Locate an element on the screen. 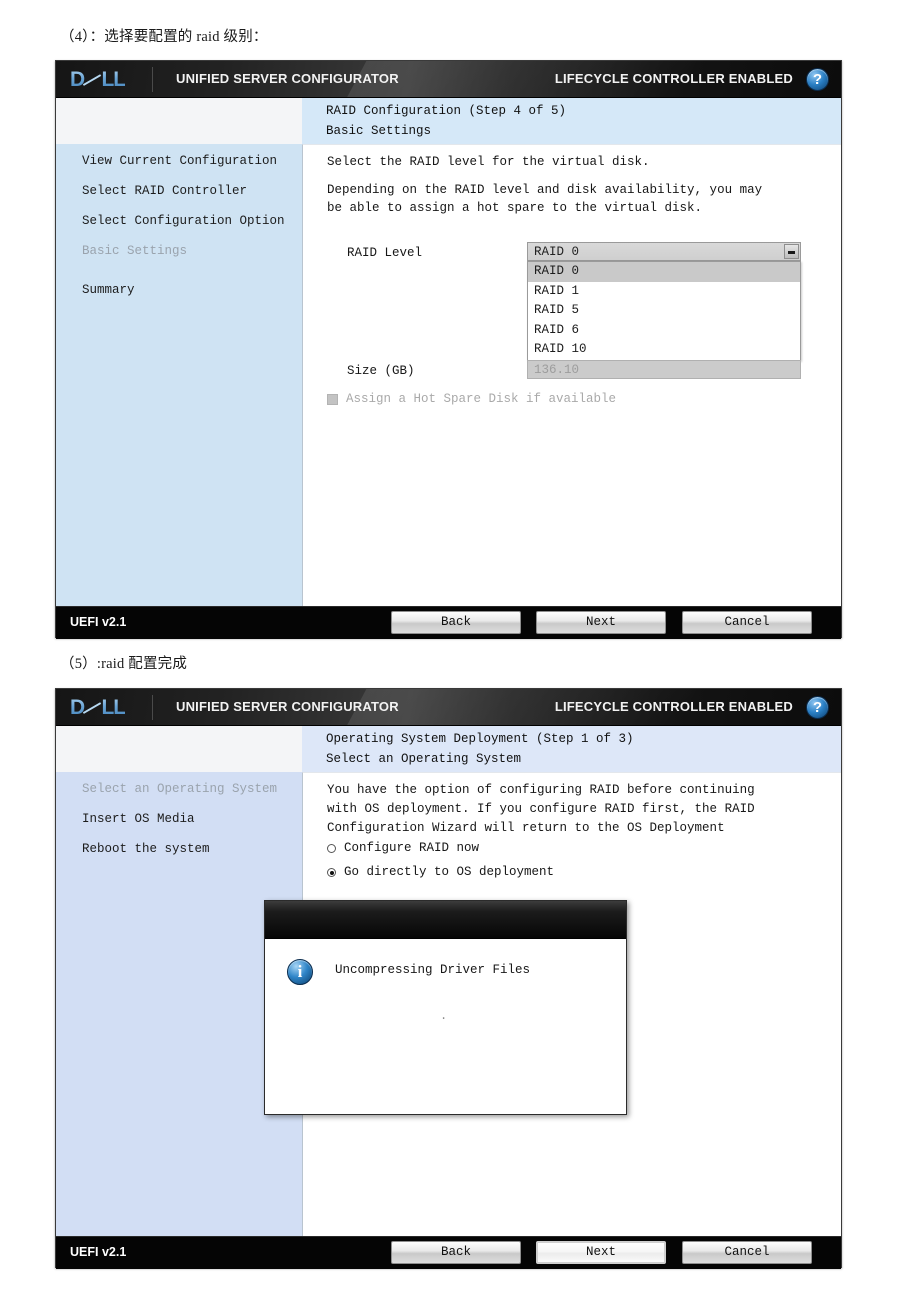 This screenshot has height=1302, width=920. raid-level-select: RAID 0 is located at coordinates (664, 251).